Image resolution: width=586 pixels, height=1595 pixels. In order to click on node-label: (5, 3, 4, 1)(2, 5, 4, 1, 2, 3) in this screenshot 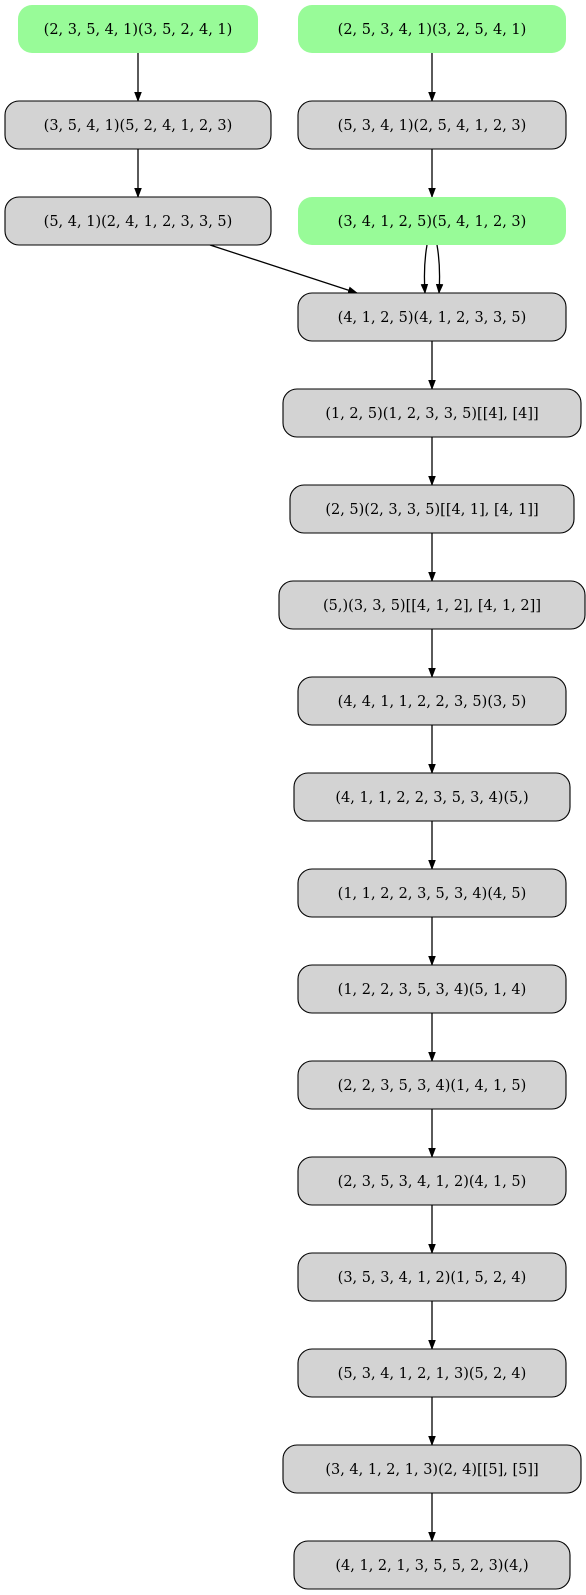, I will do `click(432, 126)`.